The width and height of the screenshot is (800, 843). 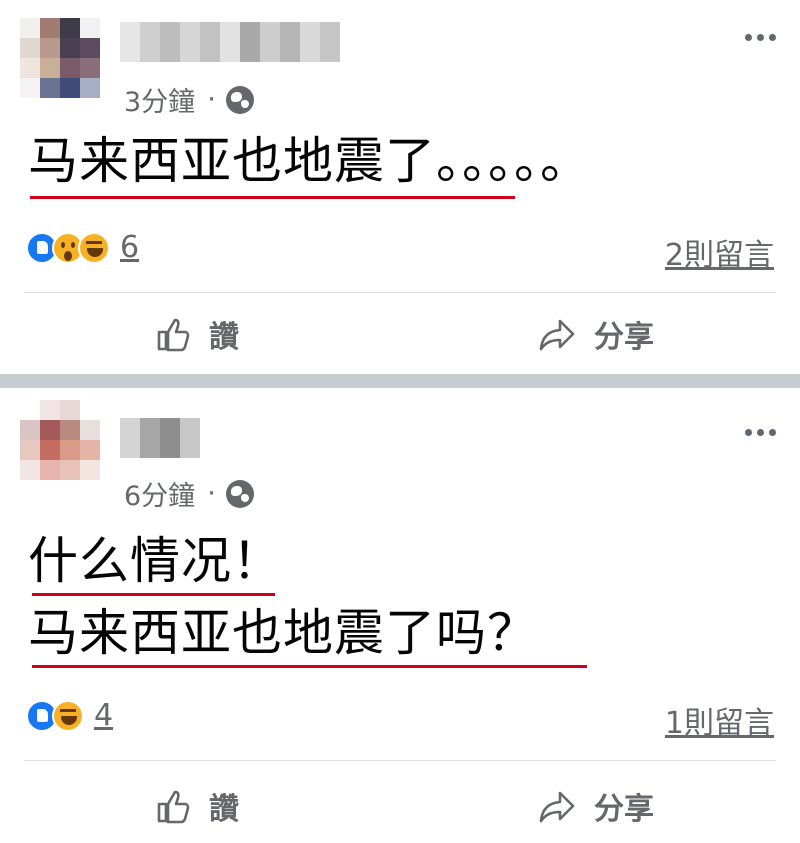 What do you see at coordinates (129, 247) in the screenshot?
I see `reaction-count: 6` at bounding box center [129, 247].